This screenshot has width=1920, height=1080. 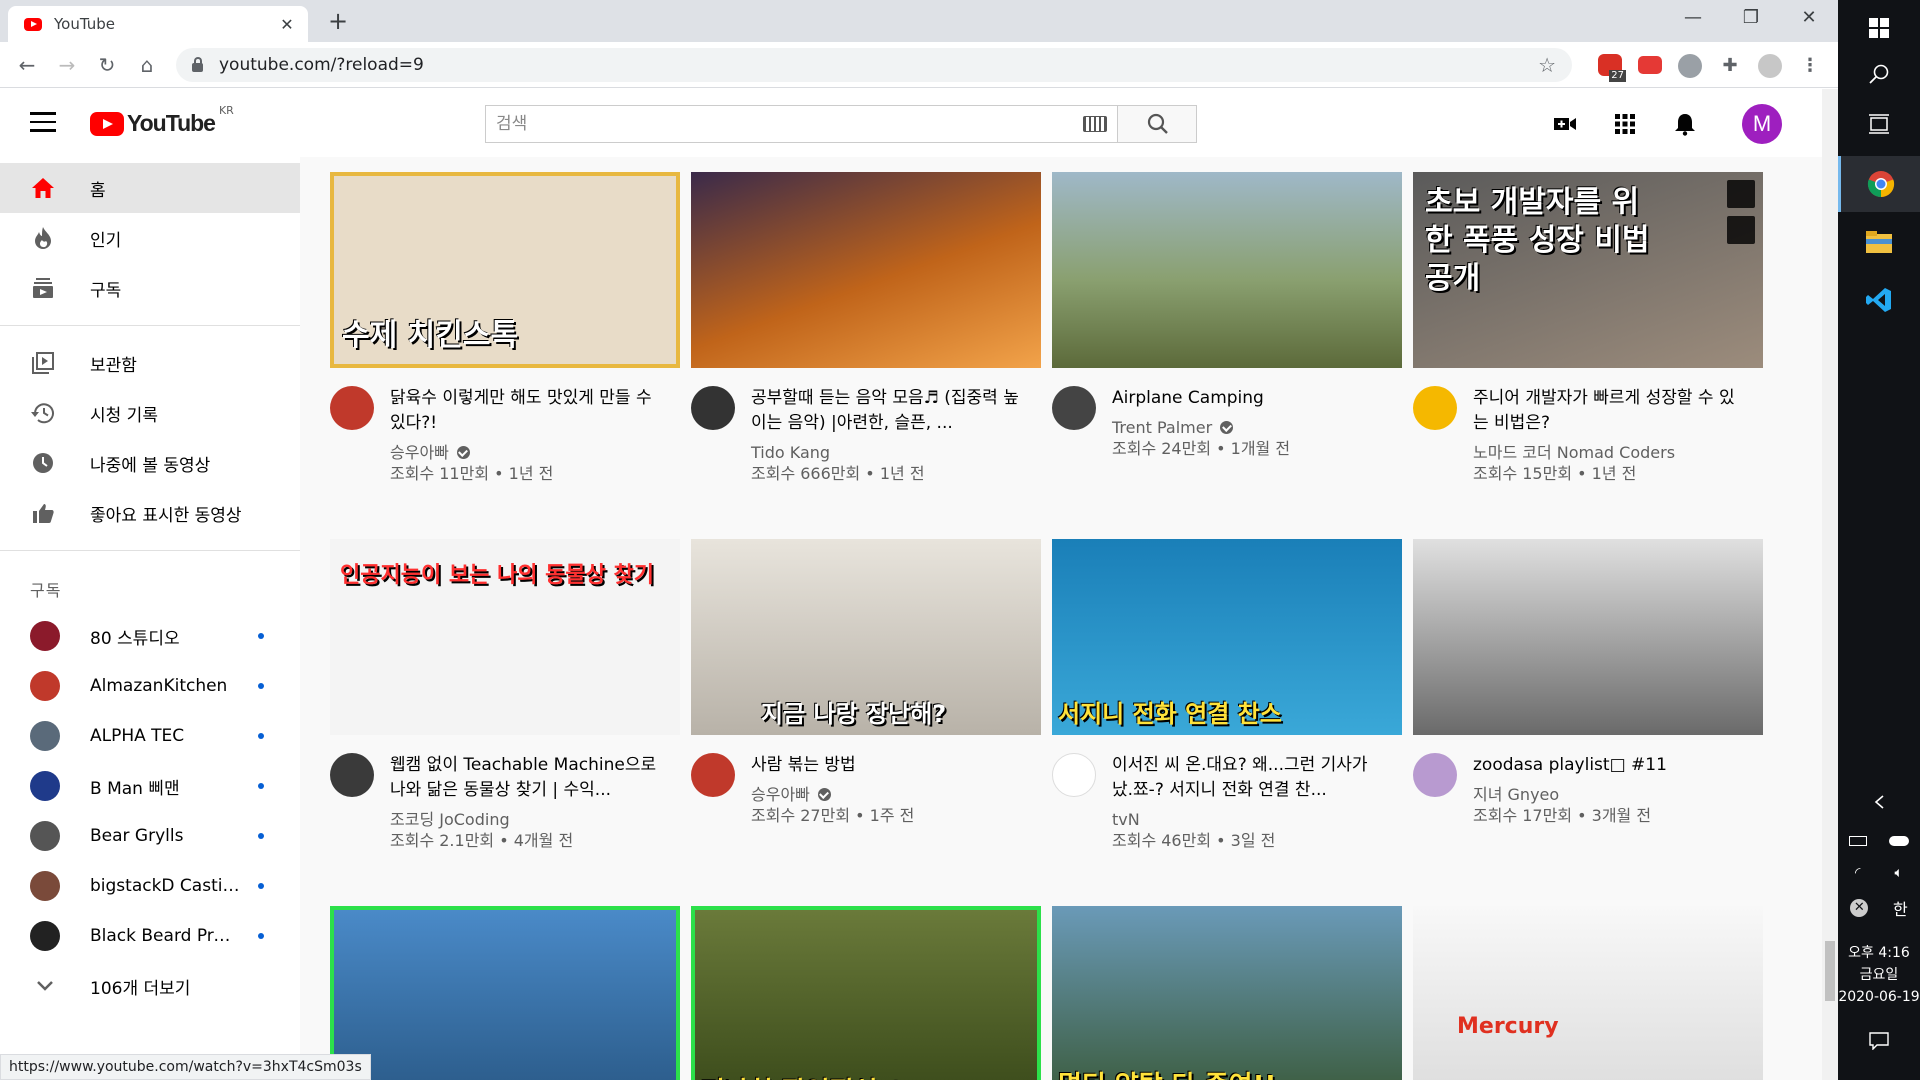 What do you see at coordinates (67, 65) in the screenshot?
I see `forward-button: →` at bounding box center [67, 65].